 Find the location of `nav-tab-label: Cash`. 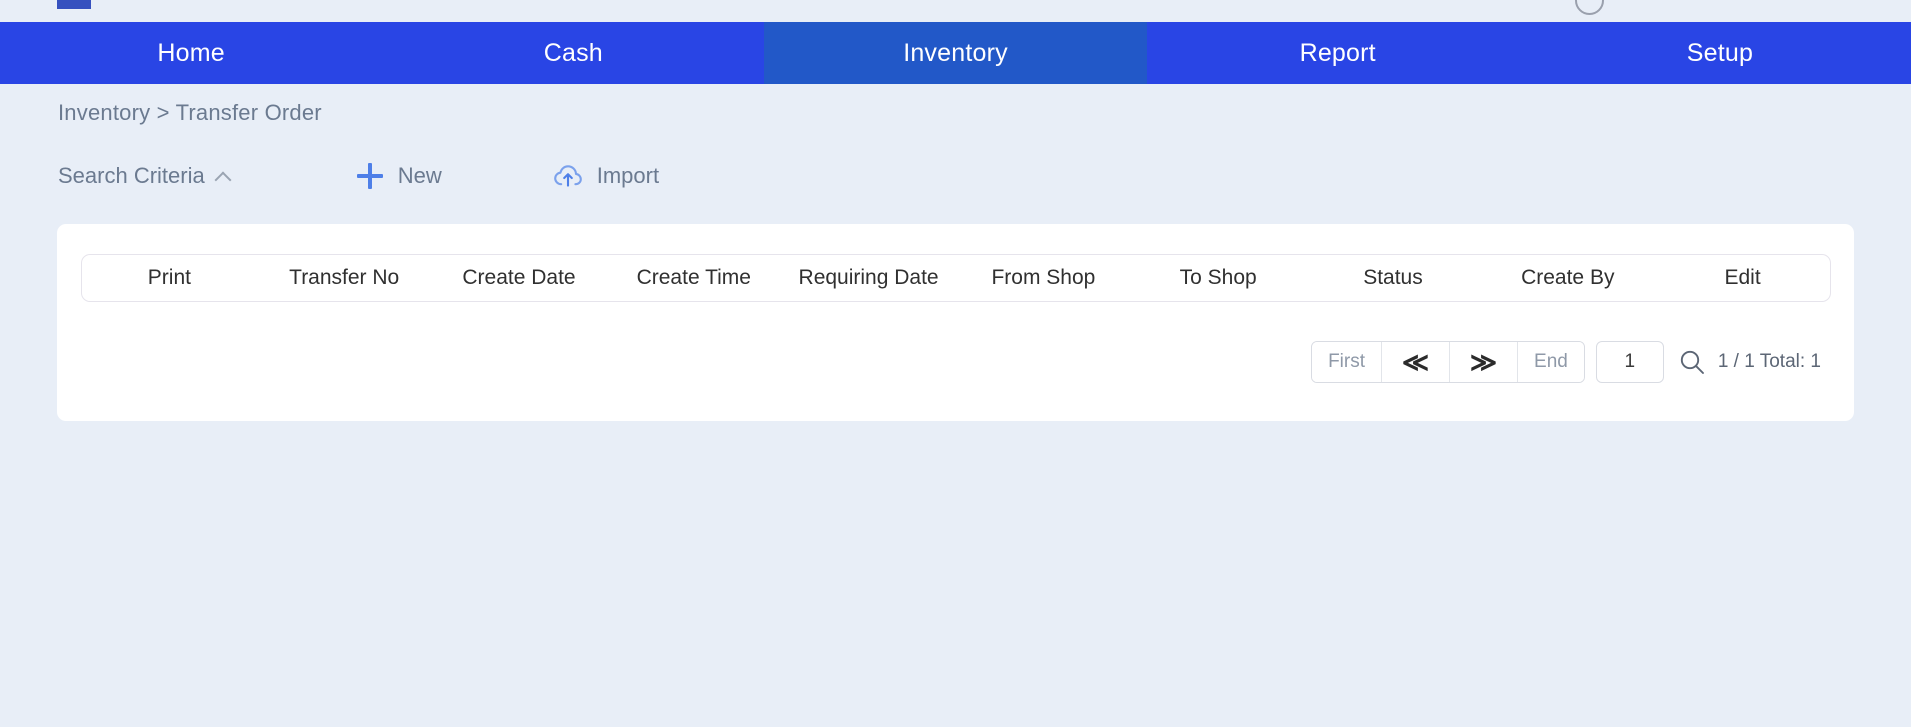

nav-tab-label: Cash is located at coordinates (573, 52).